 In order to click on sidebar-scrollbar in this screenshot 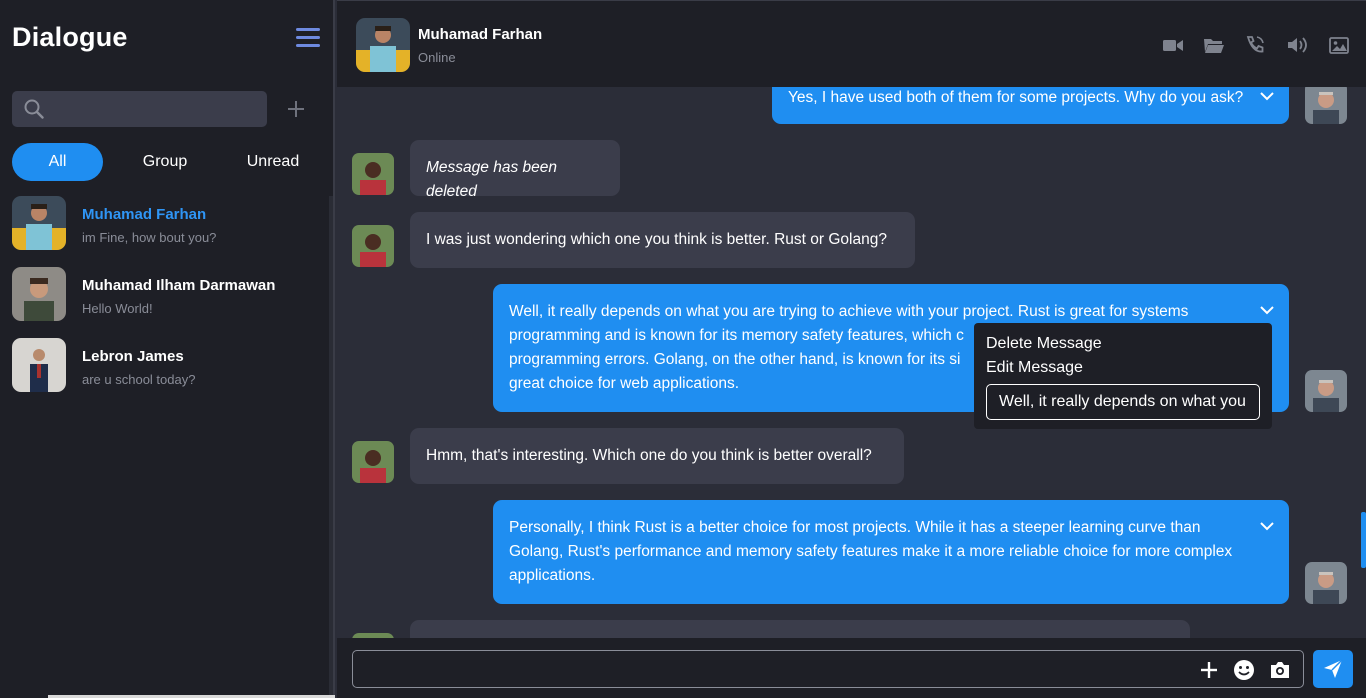, I will do `click(331, 446)`.